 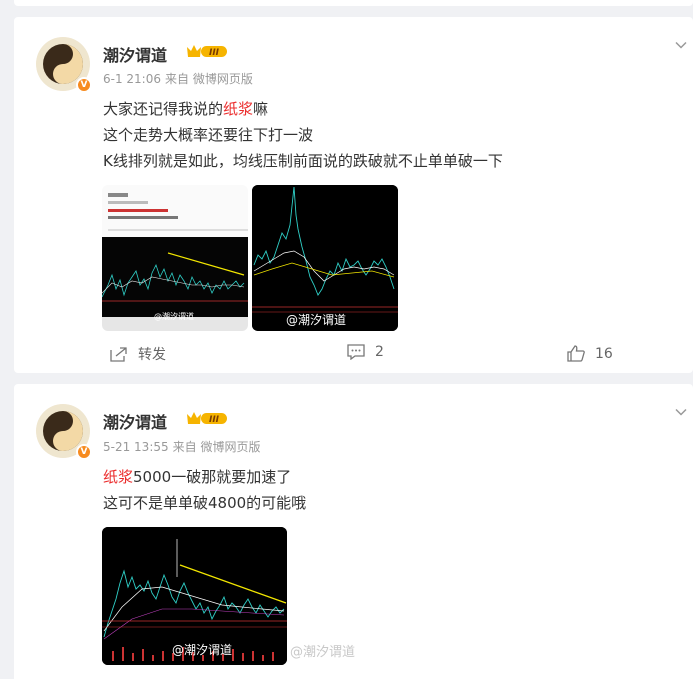 I want to click on comment-count: 2, so click(x=379, y=352).